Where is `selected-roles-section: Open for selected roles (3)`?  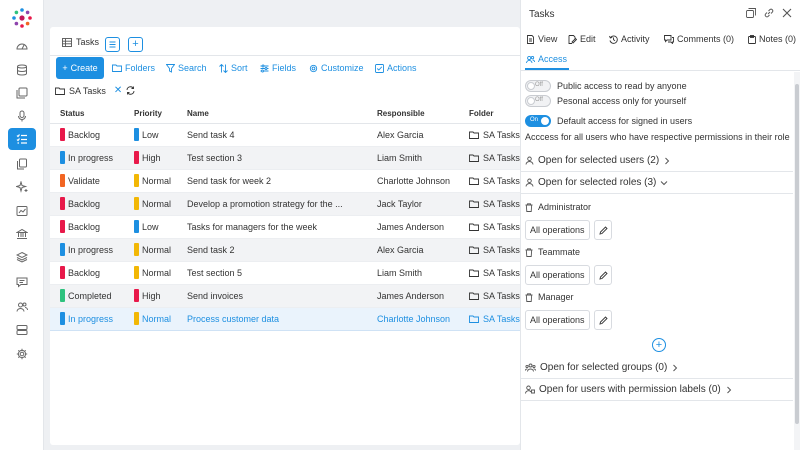
selected-roles-section: Open for selected roles (3) is located at coordinates (657, 183).